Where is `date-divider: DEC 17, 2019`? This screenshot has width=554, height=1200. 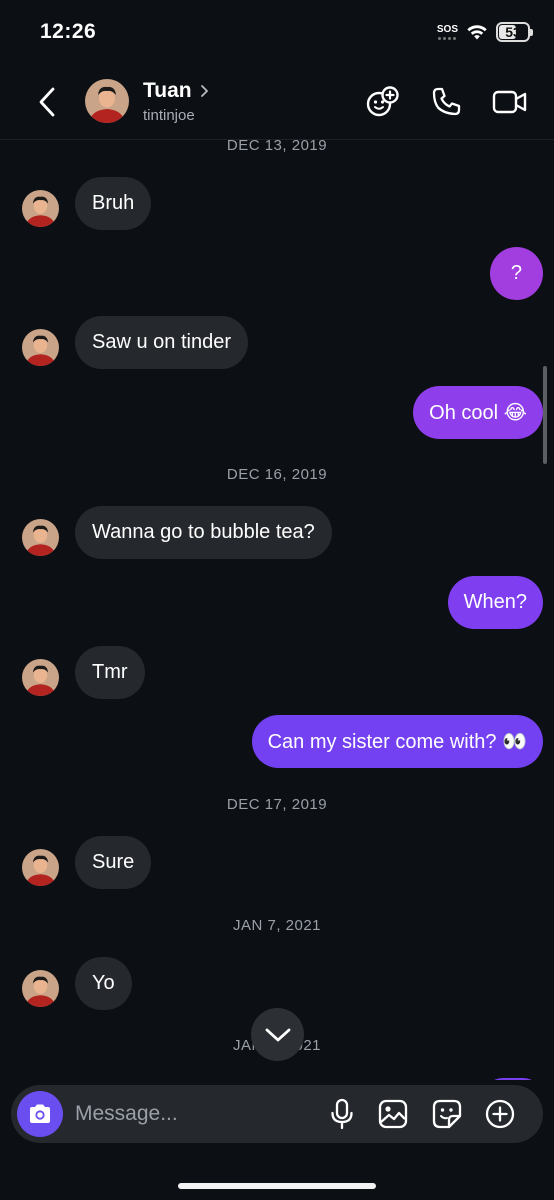
date-divider: DEC 17, 2019 is located at coordinates (277, 804).